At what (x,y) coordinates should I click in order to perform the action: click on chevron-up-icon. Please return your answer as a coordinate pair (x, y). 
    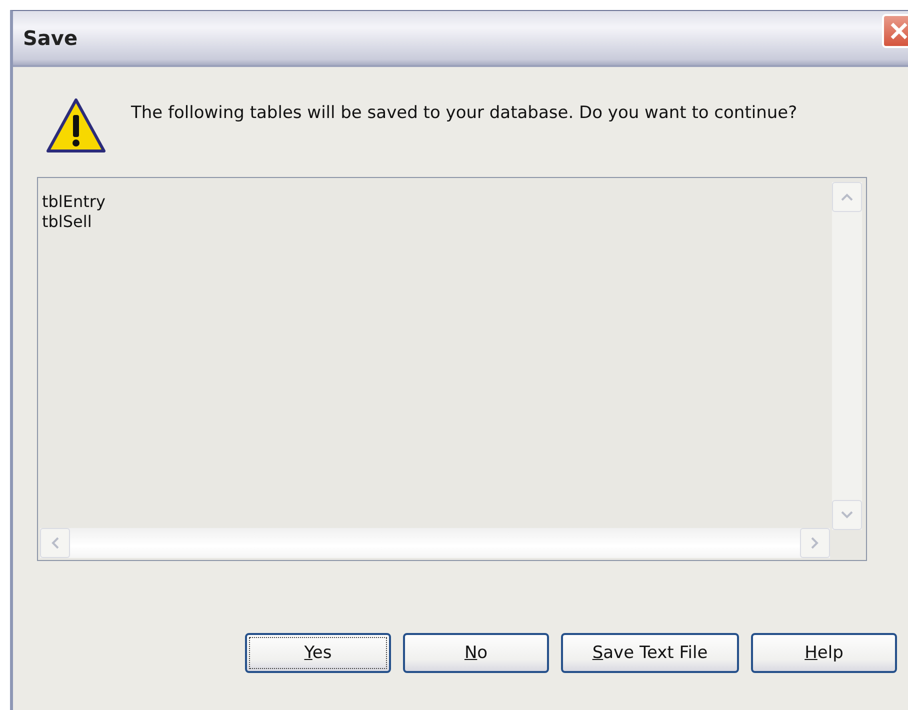
    Looking at the image, I should click on (847, 197).